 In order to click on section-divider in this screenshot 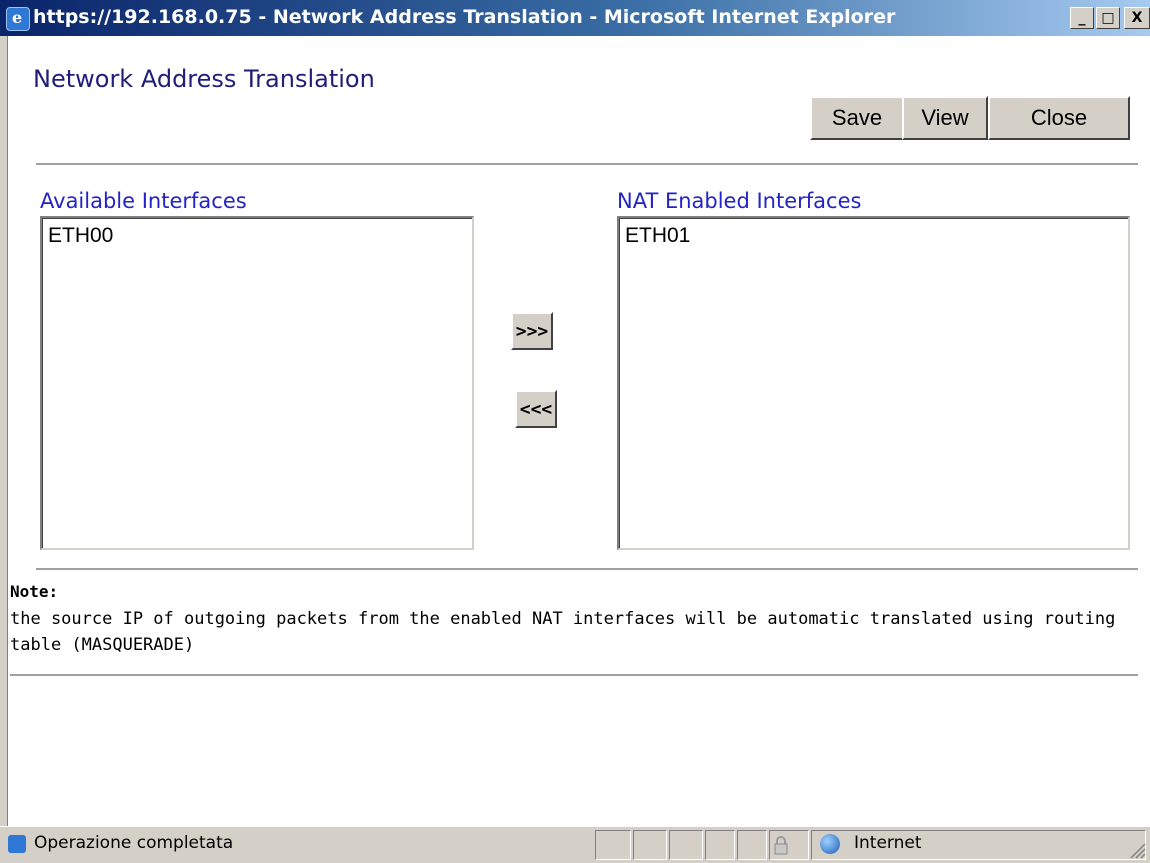, I will do `click(587, 569)`.